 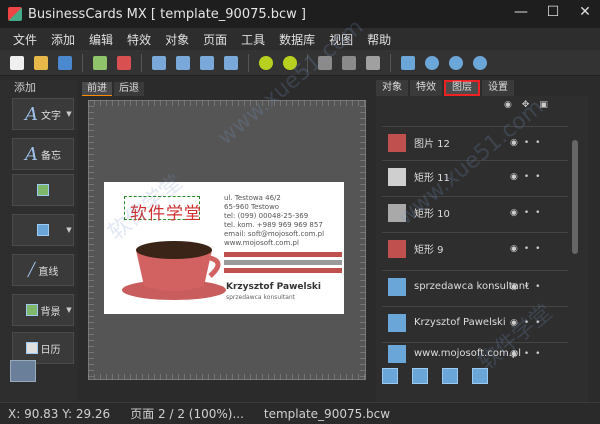 I want to click on zoom-actual-button, so click(x=480, y=63).